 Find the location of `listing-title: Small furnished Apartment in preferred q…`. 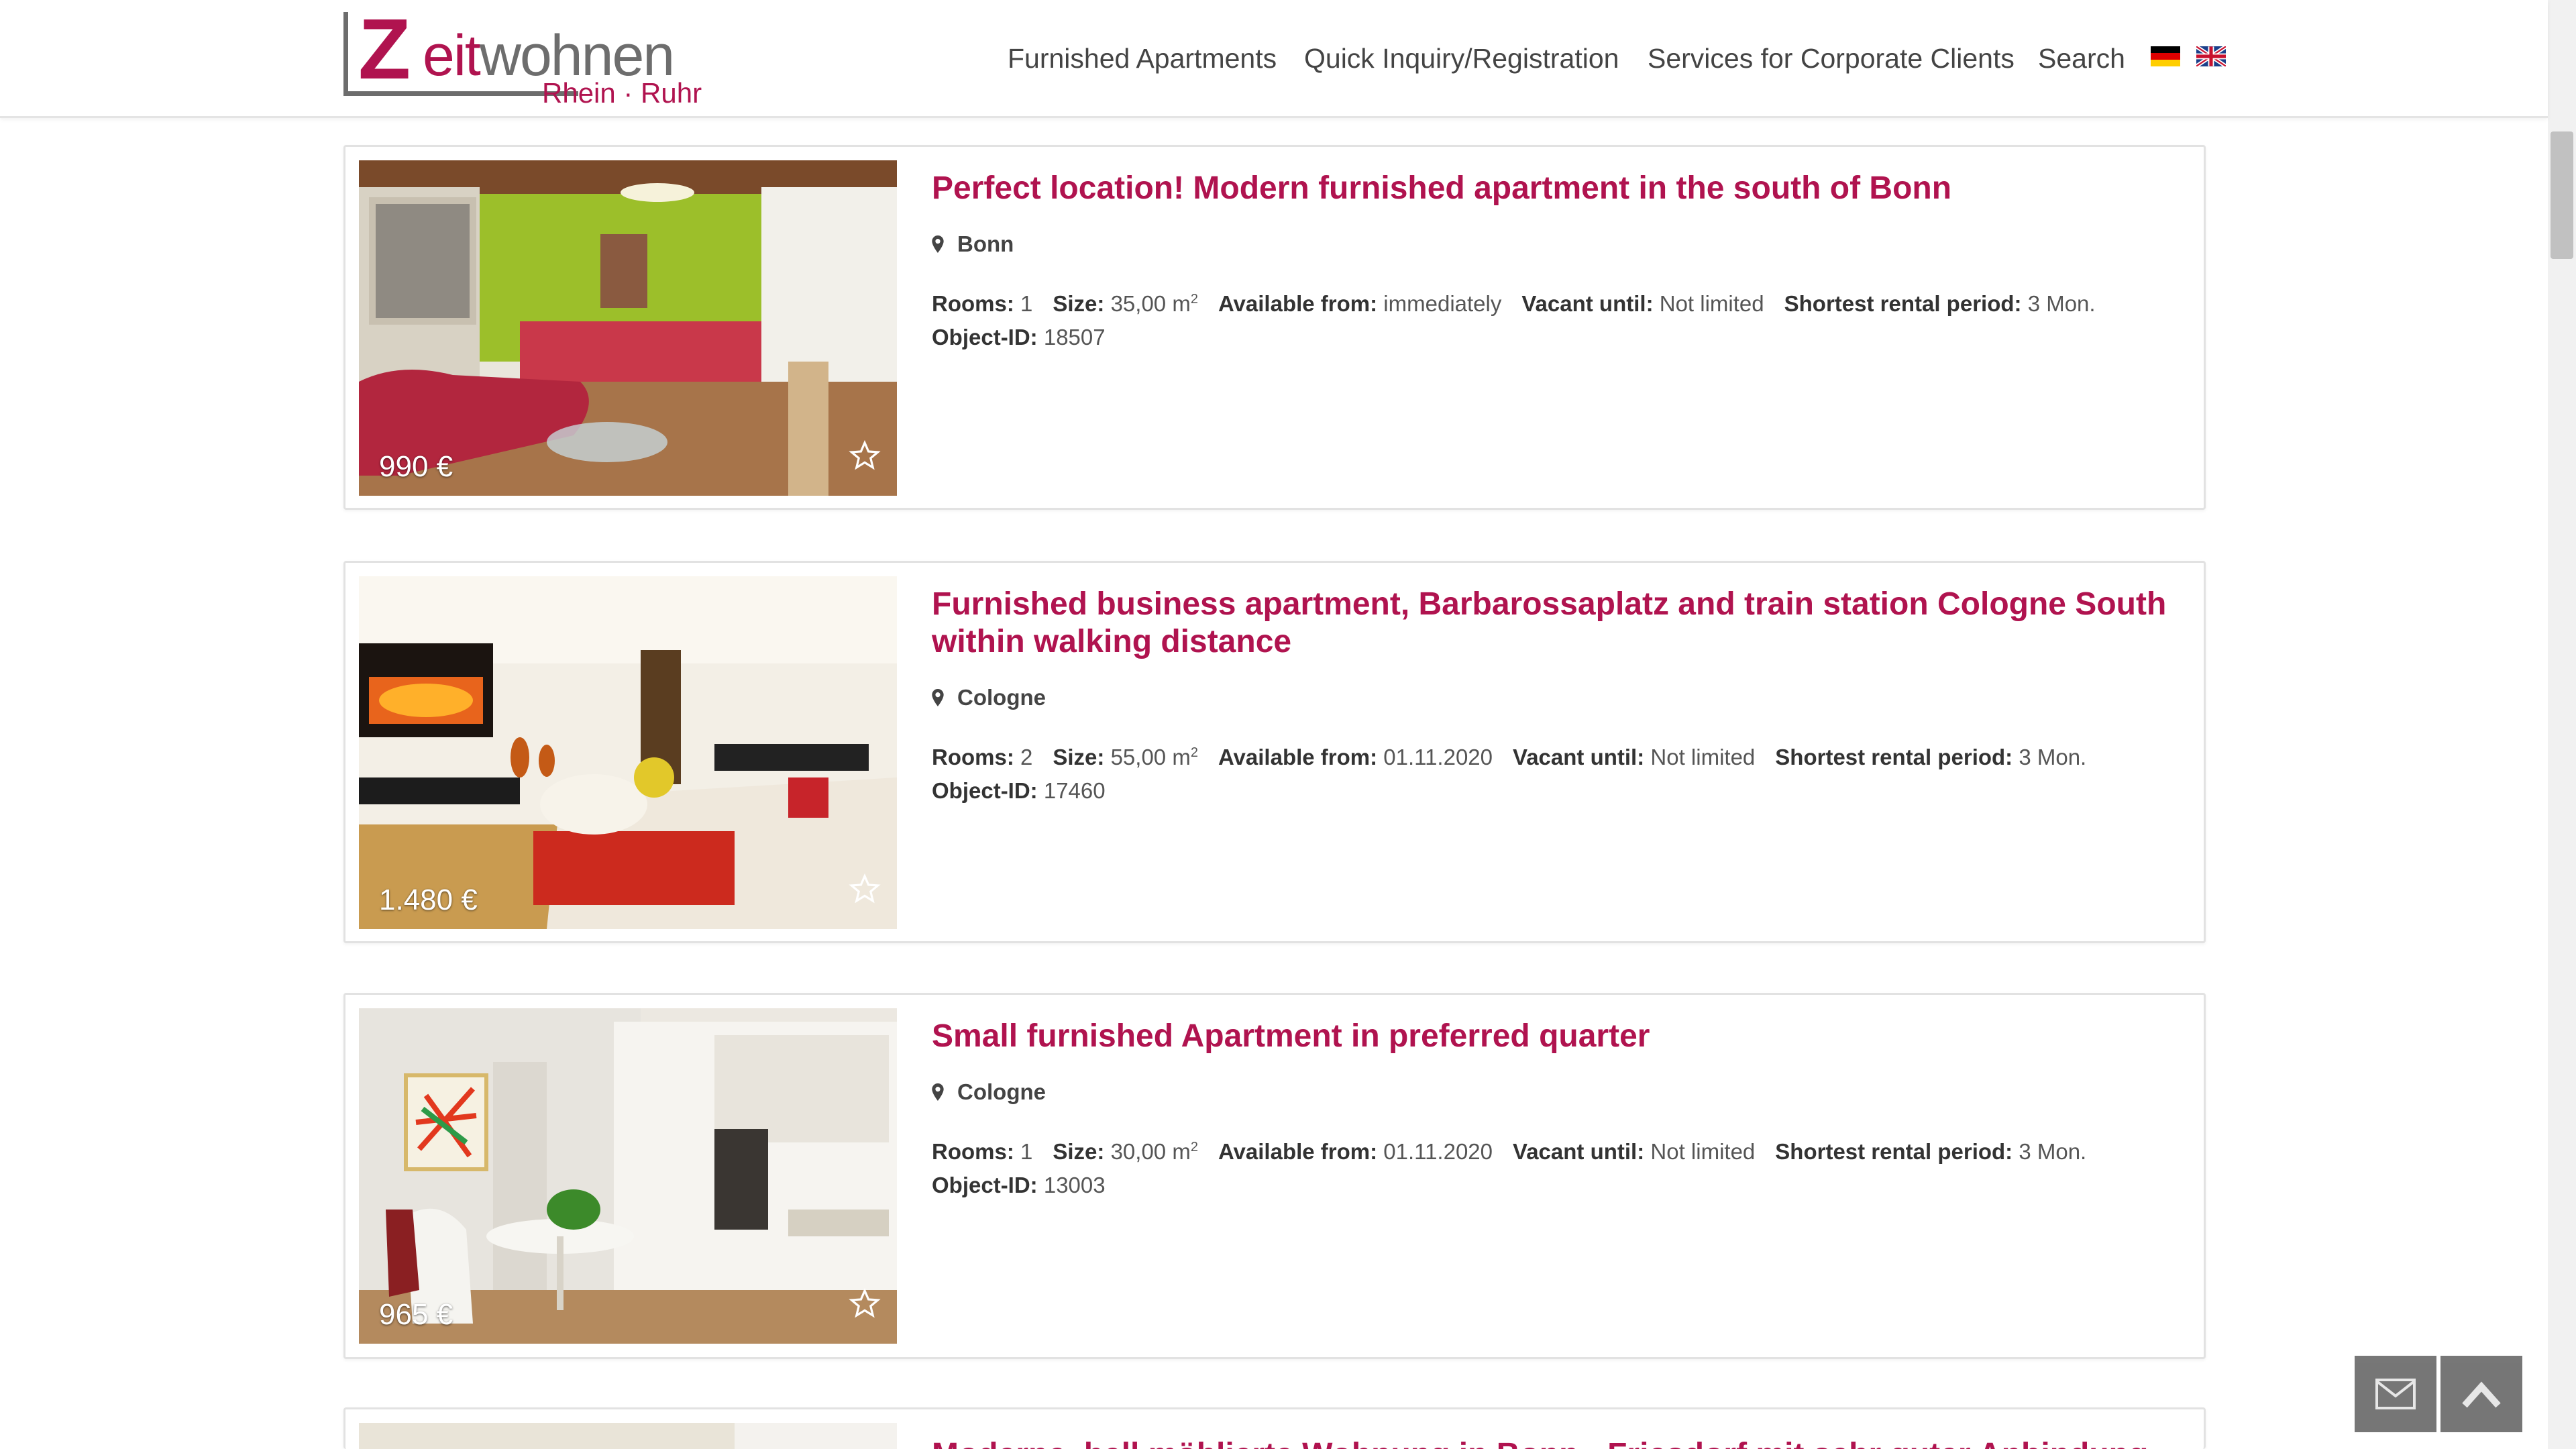

listing-title: Small furnished Apartment in preferred q… is located at coordinates (1556, 1036).